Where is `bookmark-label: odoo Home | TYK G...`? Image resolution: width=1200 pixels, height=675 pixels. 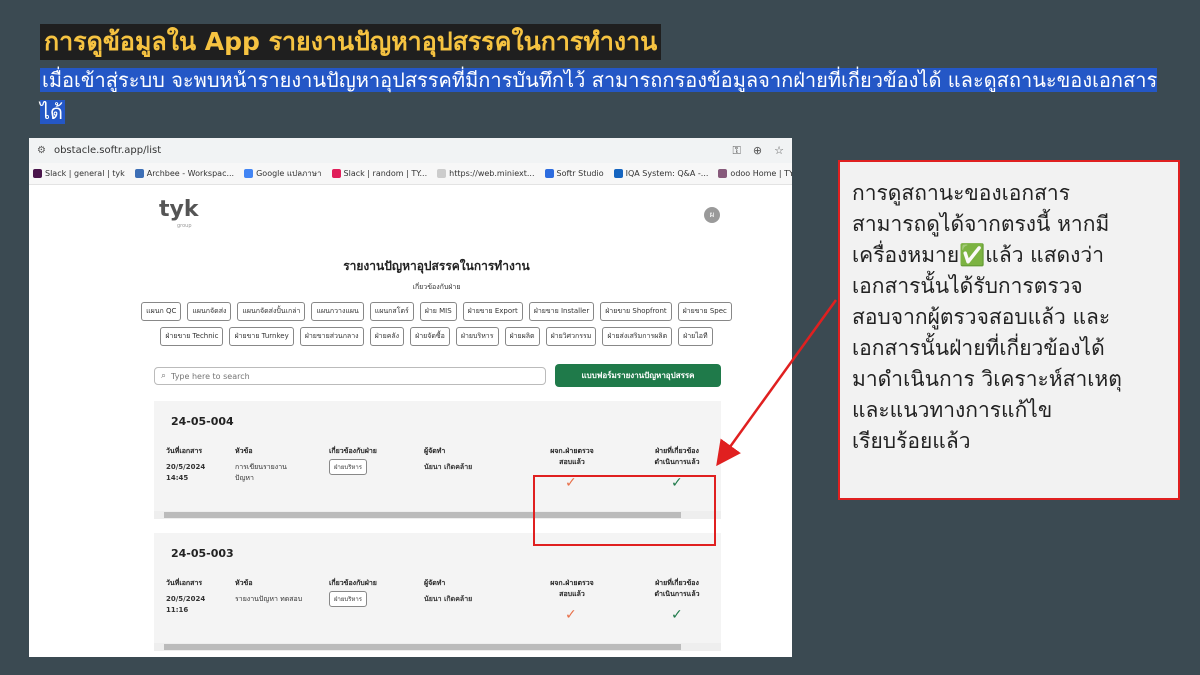 bookmark-label: odoo Home | TYK G... is located at coordinates (761, 173).